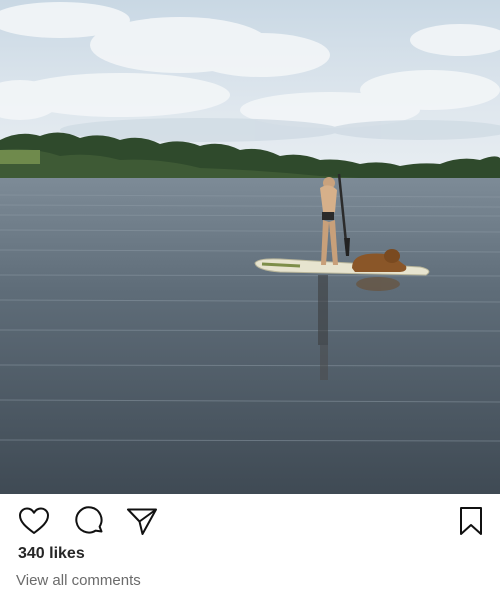 This screenshot has height=600, width=500. Describe the element at coordinates (142, 521) in the screenshot. I see `send-icon` at that location.